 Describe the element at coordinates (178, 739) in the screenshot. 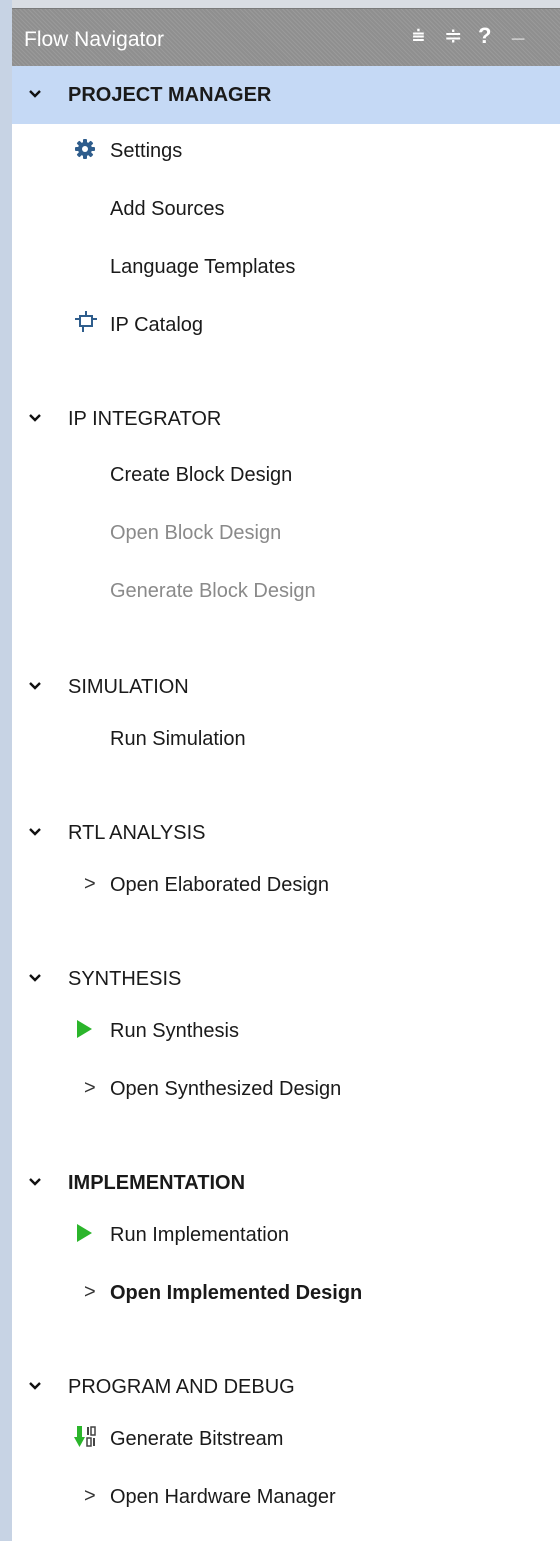

I see `item-label: Run Simulation` at that location.